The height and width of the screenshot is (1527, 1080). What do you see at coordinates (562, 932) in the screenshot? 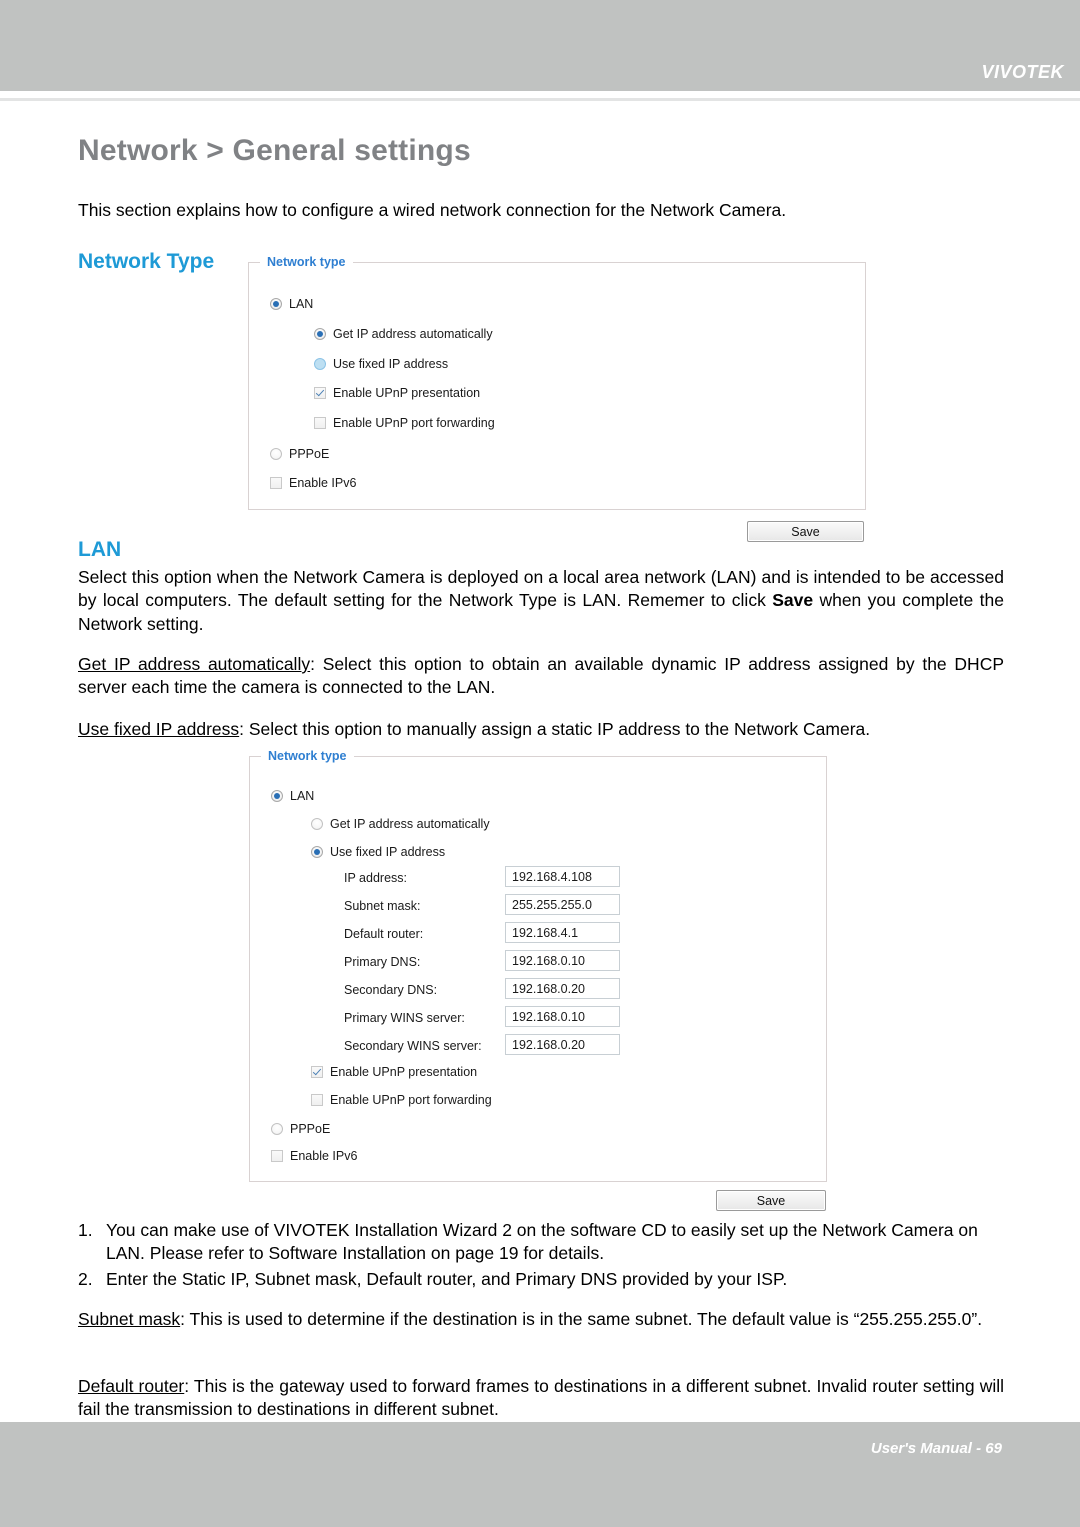
I see `field-input-default-router: 192.168.4.1` at bounding box center [562, 932].